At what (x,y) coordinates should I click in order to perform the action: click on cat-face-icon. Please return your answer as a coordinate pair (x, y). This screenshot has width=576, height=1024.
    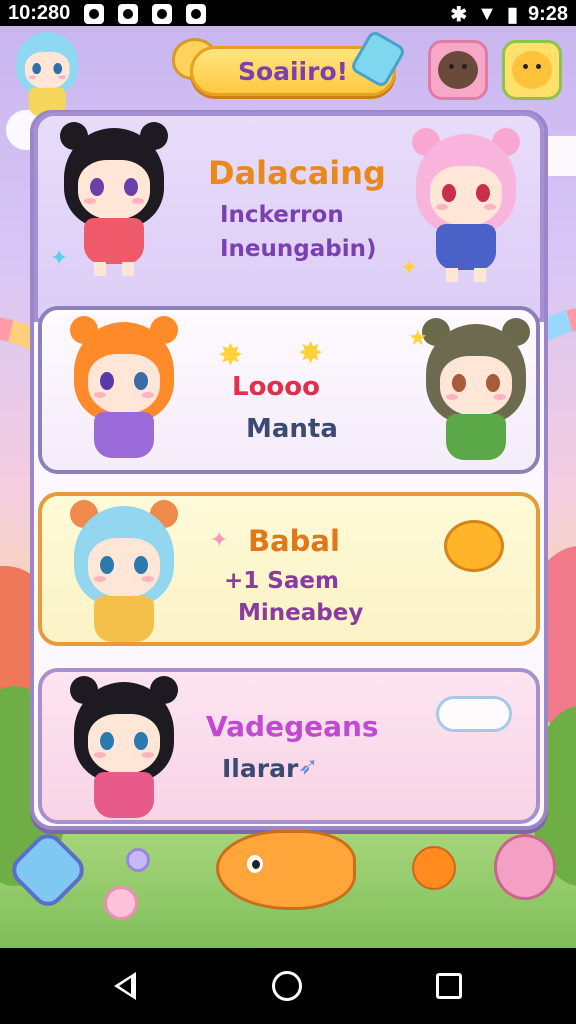
    Looking at the image, I should click on (532, 70).